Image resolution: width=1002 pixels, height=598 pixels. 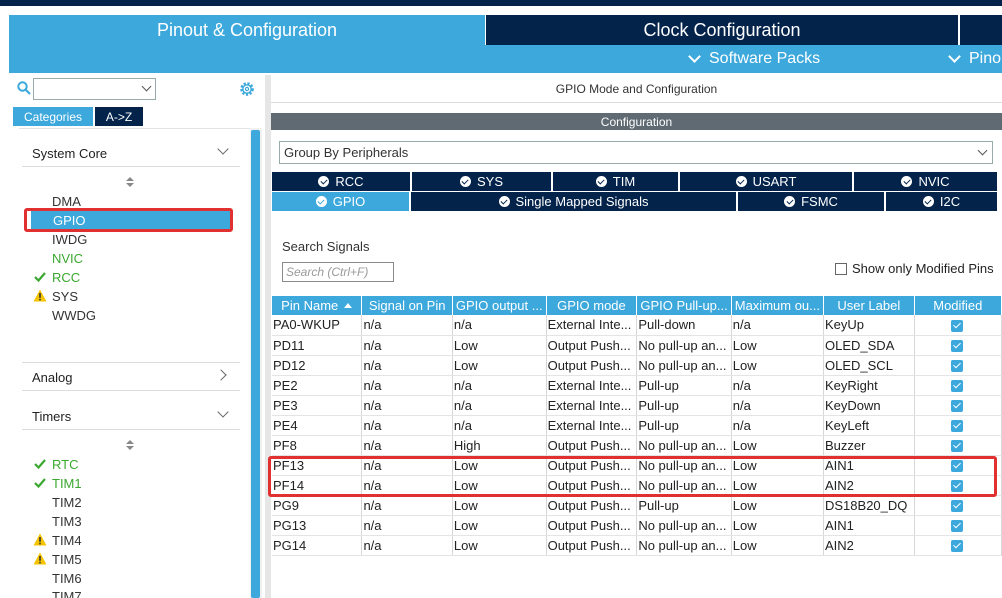 I want to click on search-signals-input, so click(x=338, y=272).